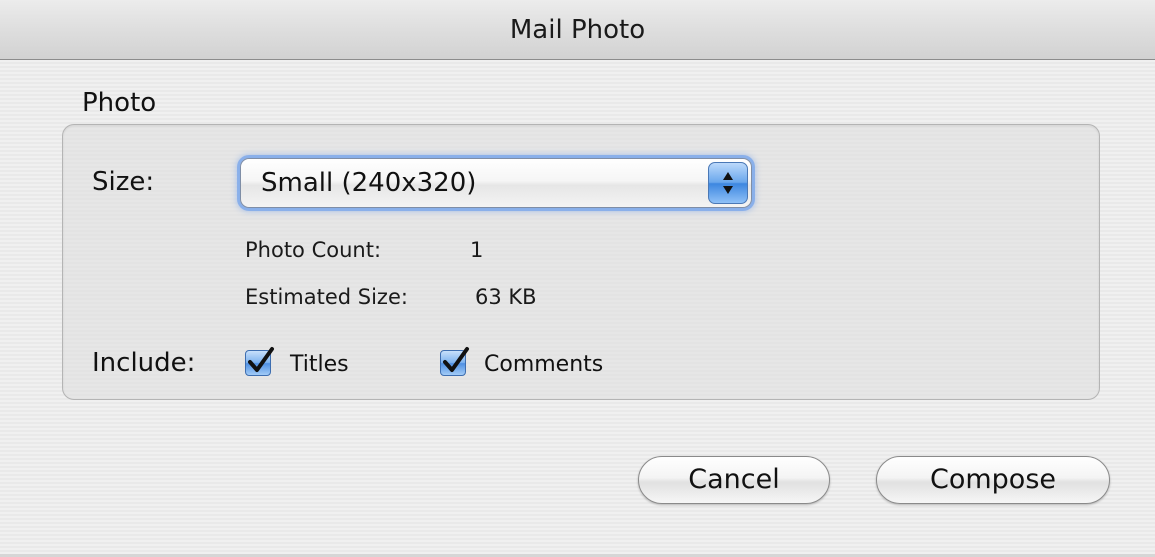  Describe the element at coordinates (993, 480) in the screenshot. I see `compose-button: Compose` at that location.